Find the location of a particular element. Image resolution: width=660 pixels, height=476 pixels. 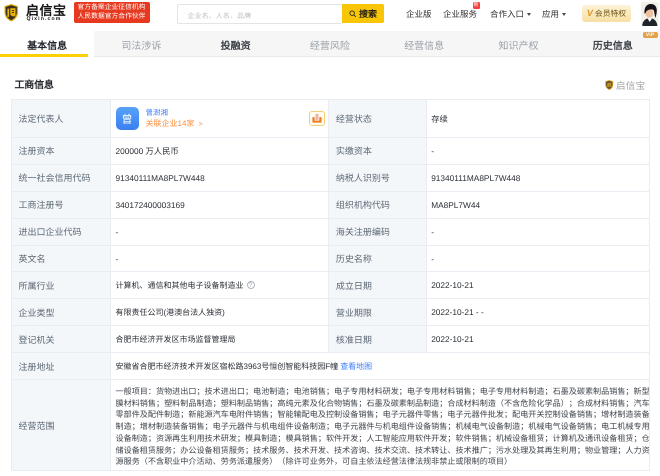

svg-text: 启 is located at coordinates (609, 84).